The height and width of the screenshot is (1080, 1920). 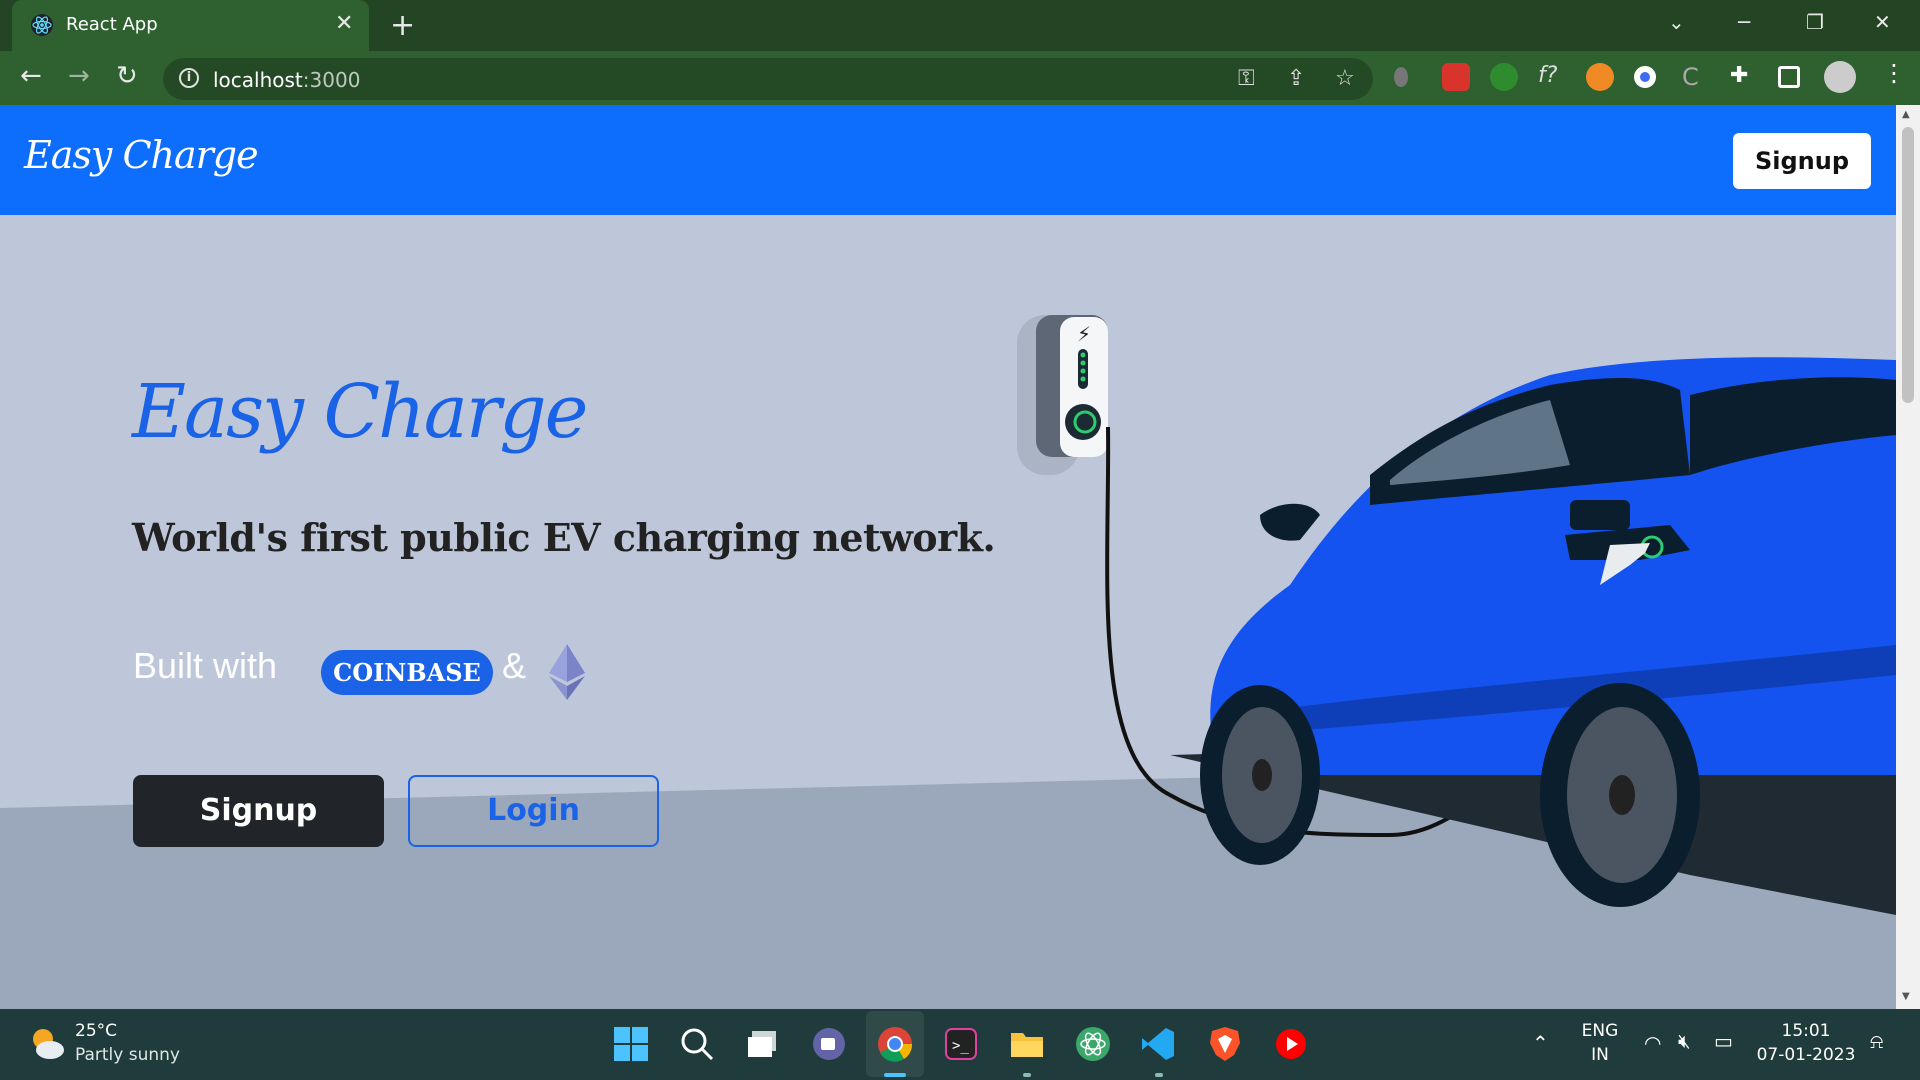 I want to click on ethereum-icon, so click(x=567, y=672).